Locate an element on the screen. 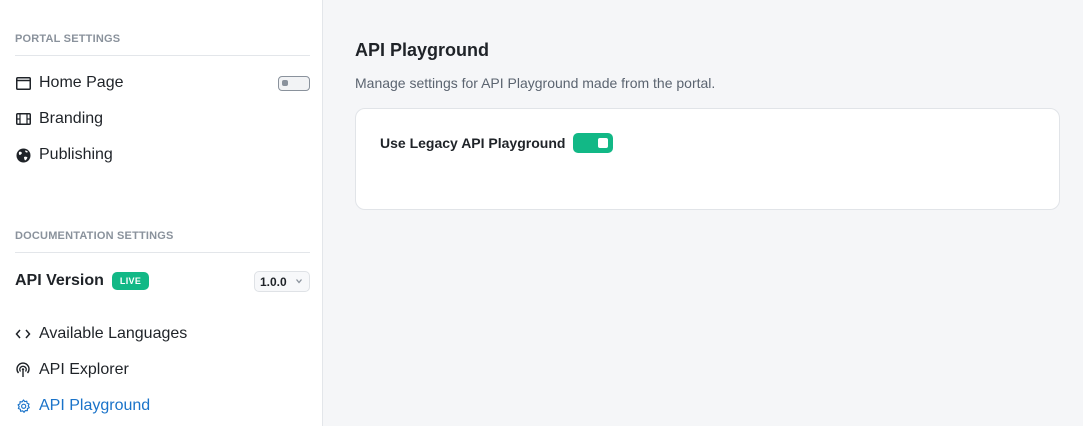 The image size is (1083, 426). legacy-playground-setting: Use Legacy API Playground is located at coordinates (497, 143).